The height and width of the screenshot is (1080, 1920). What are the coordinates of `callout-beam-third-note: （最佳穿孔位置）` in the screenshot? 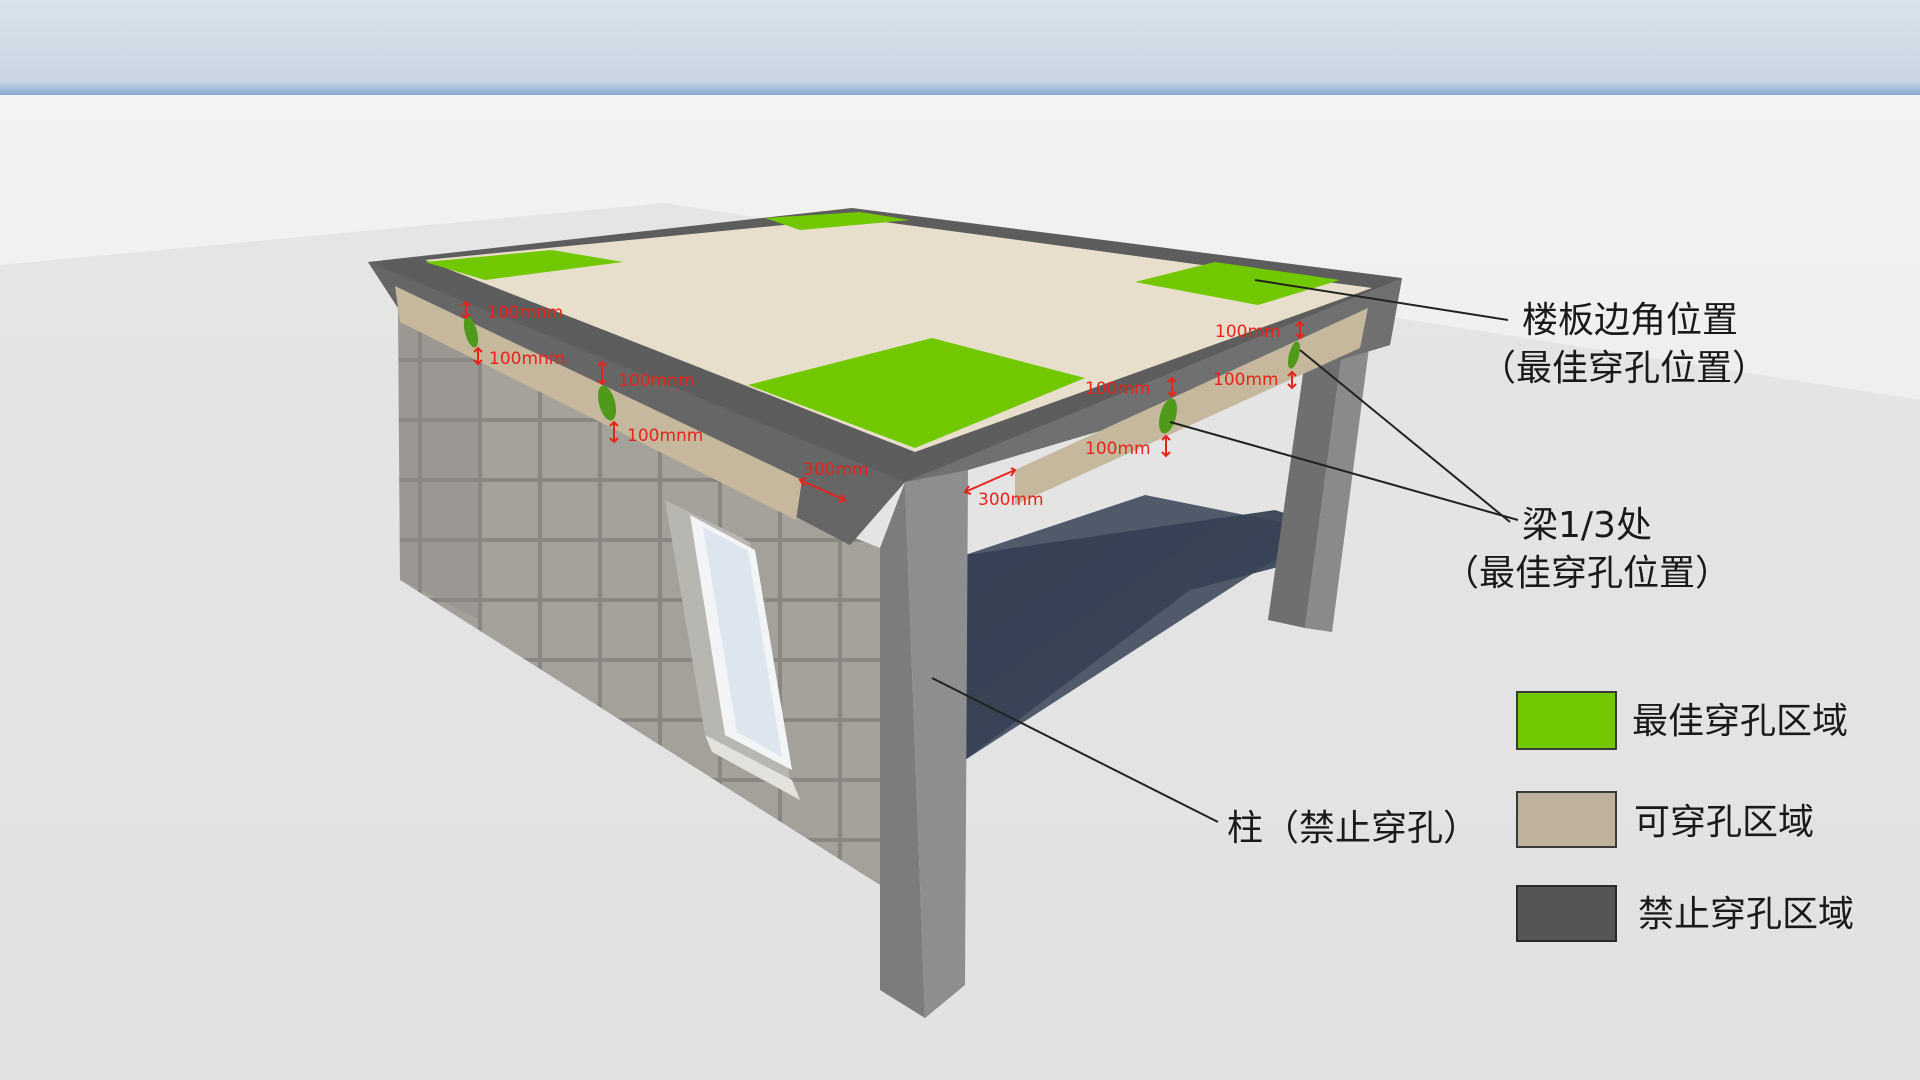 It's located at (1587, 573).